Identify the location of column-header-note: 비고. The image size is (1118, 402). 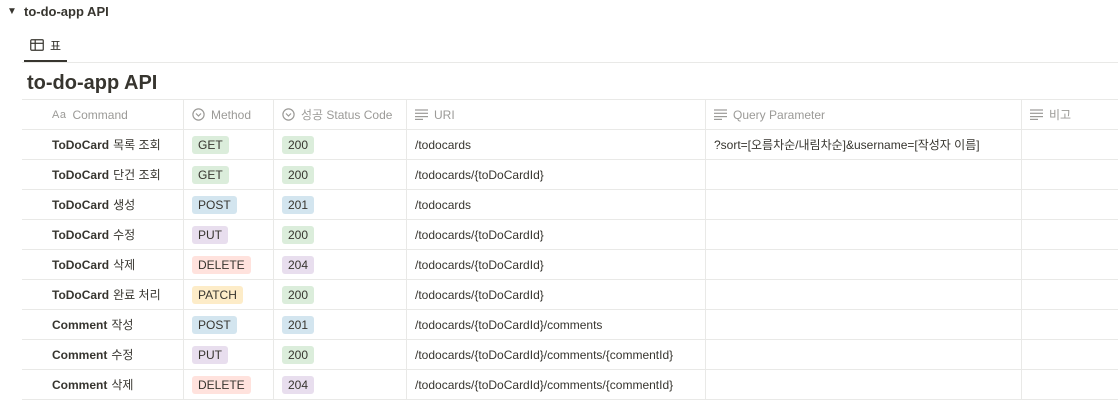
(1070, 114).